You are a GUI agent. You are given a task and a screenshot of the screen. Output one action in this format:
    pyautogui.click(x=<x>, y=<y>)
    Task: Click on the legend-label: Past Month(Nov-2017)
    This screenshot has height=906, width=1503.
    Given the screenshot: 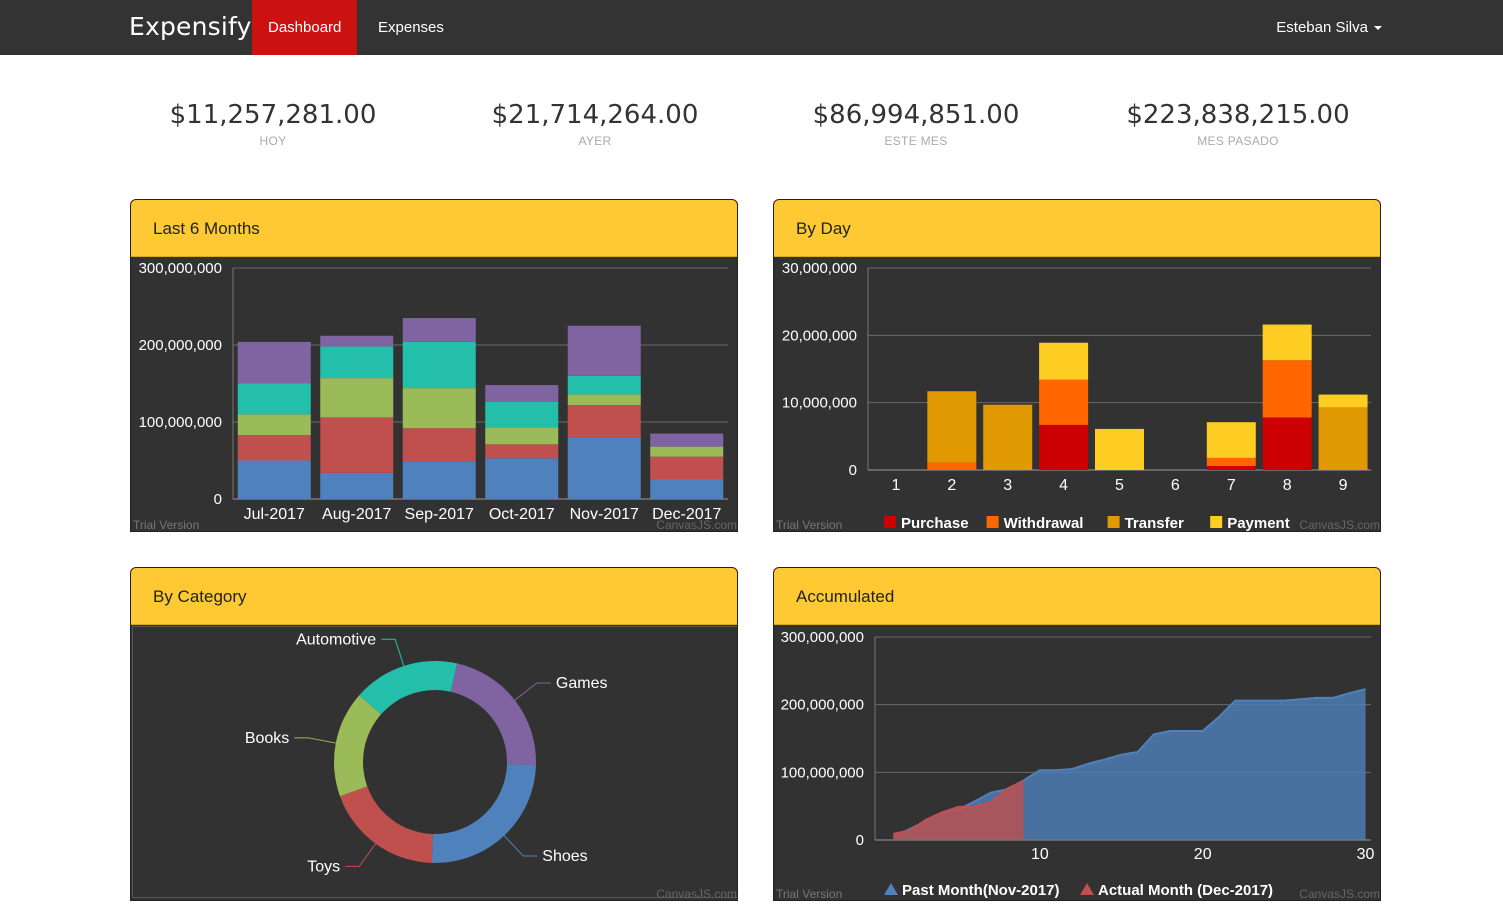 What is the action you would take?
    pyautogui.click(x=981, y=890)
    